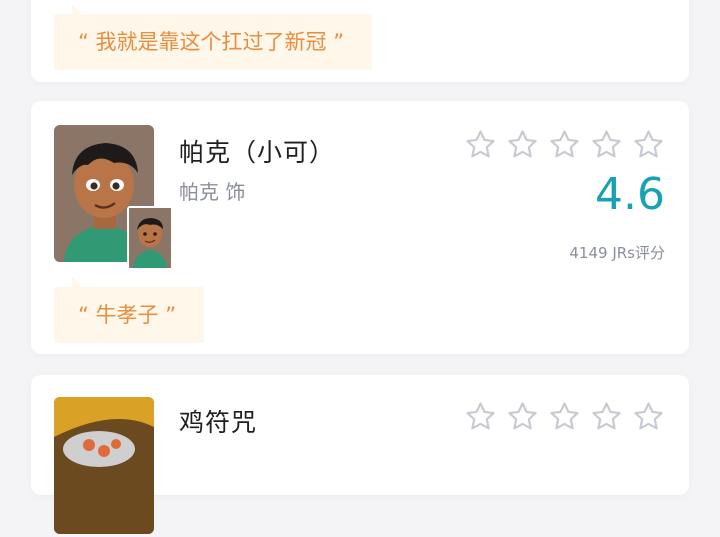  What do you see at coordinates (129, 310) in the screenshot?
I see `character-quote: “ 牛孝子 ”` at bounding box center [129, 310].